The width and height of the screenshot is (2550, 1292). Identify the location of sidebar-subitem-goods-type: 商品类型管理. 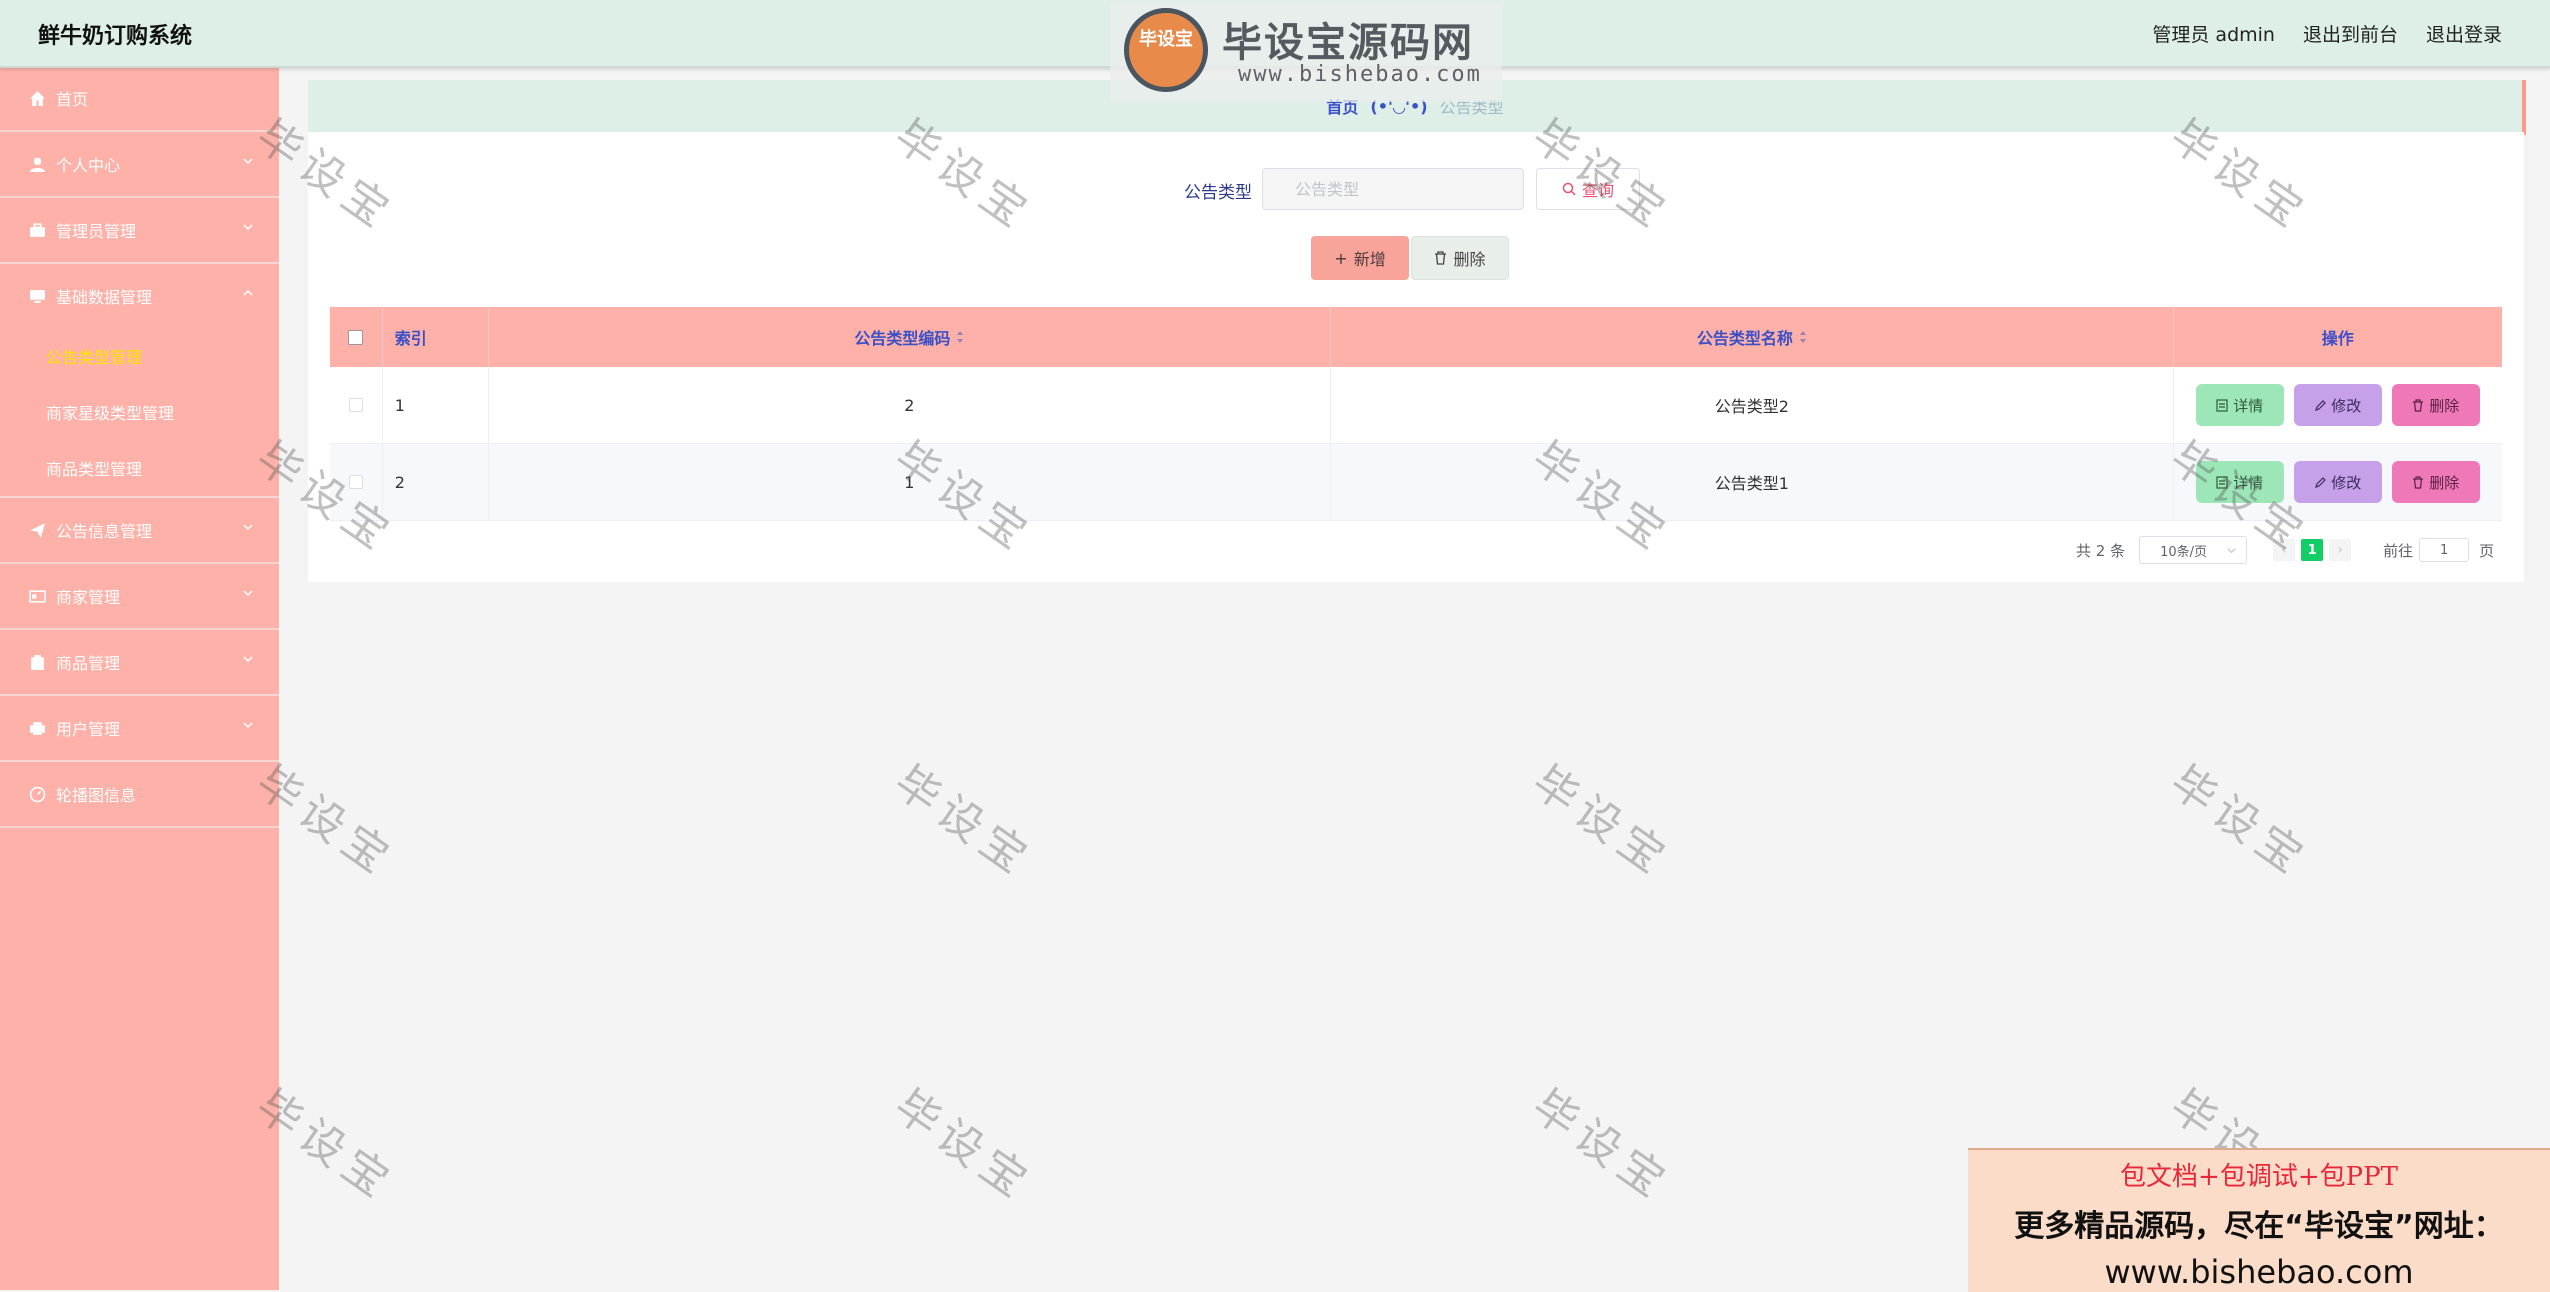
(139, 468).